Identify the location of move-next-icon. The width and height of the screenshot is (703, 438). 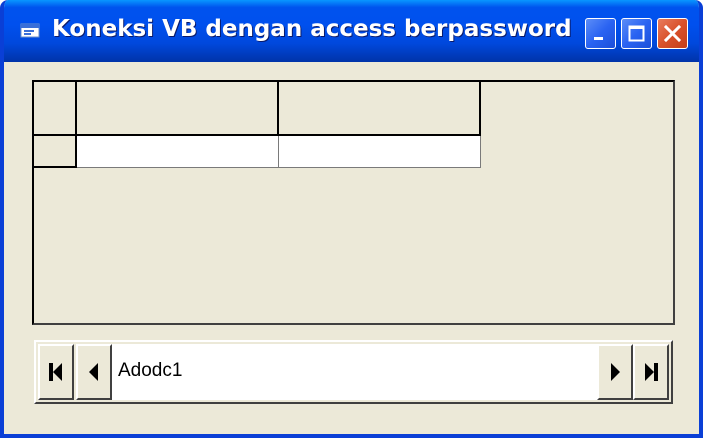
(615, 372).